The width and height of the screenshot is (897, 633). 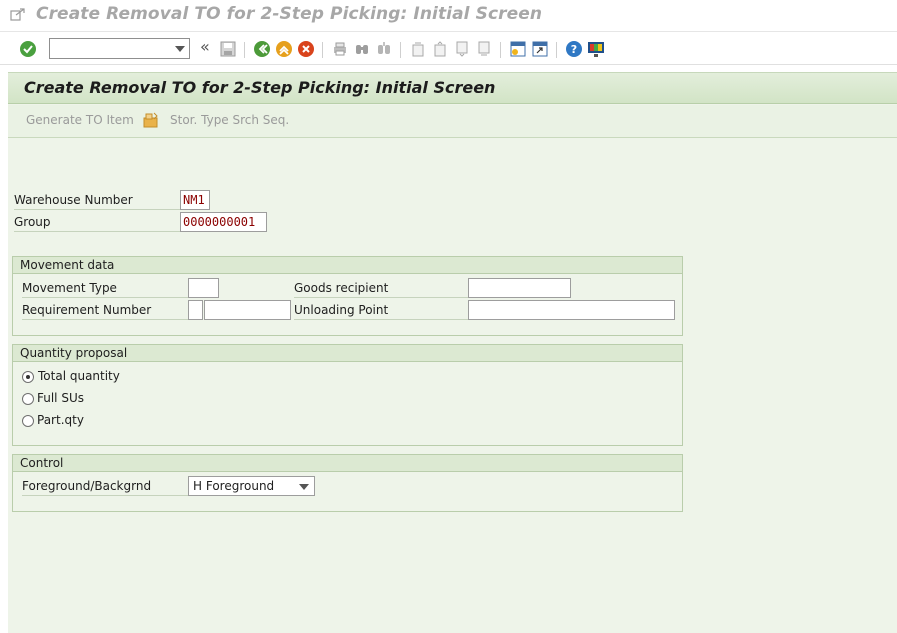 What do you see at coordinates (119, 48) in the screenshot?
I see `command-field` at bounding box center [119, 48].